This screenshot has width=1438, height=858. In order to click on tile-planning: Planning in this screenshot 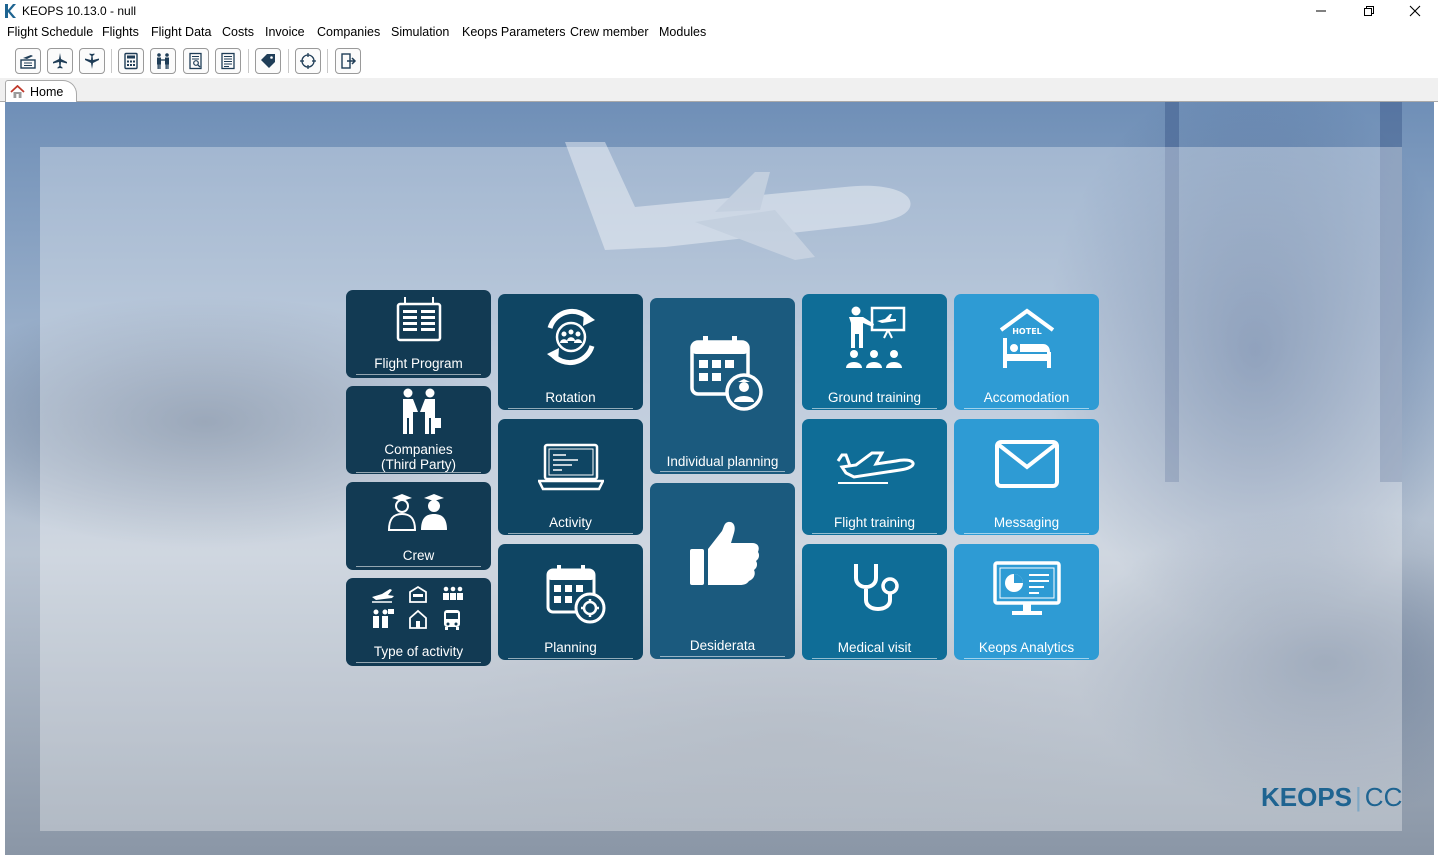, I will do `click(570, 602)`.